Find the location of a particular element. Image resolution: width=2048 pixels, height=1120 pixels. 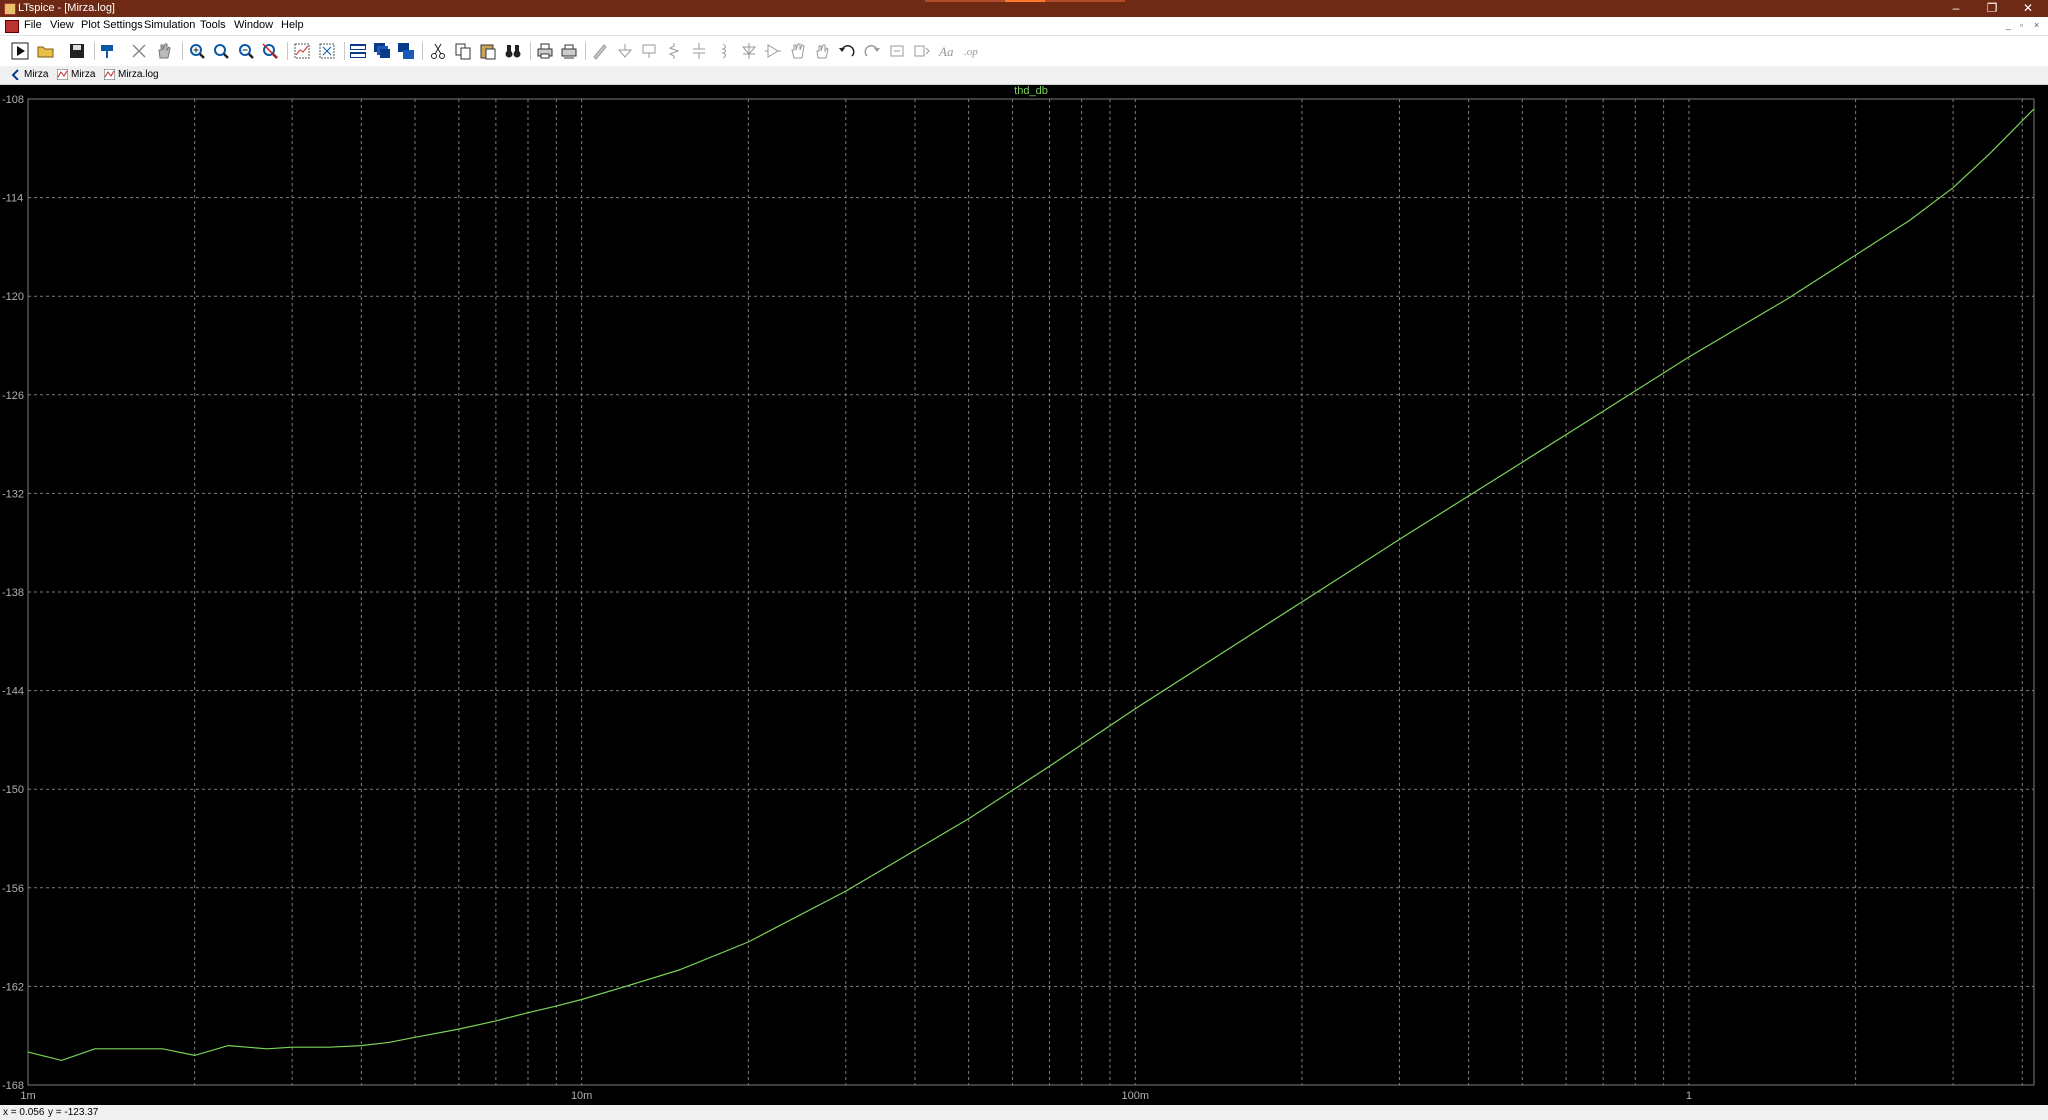

drag-button is located at coordinates (822, 51).